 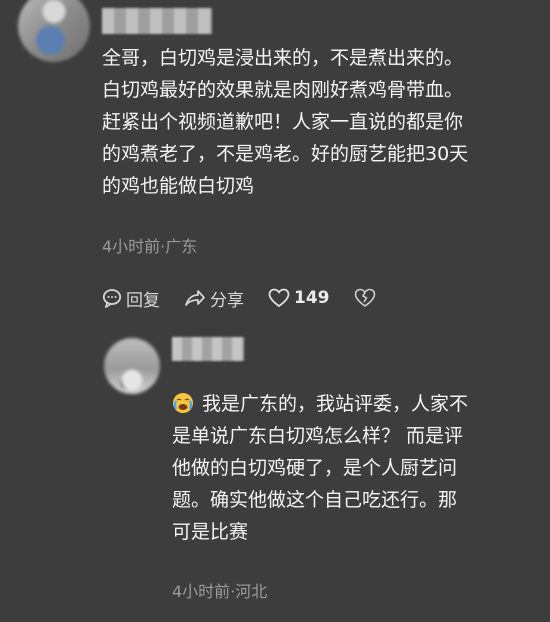 What do you see at coordinates (157, 21) in the screenshot?
I see `main-username-blurred` at bounding box center [157, 21].